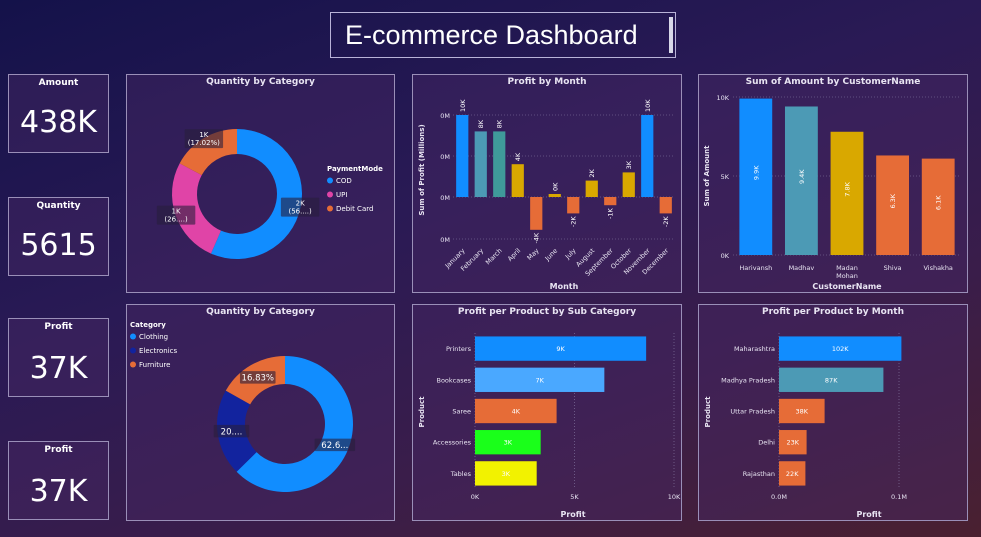 Image resolution: width=981 pixels, height=537 pixels. I want to click on legend-item: Clothing, so click(153, 337).